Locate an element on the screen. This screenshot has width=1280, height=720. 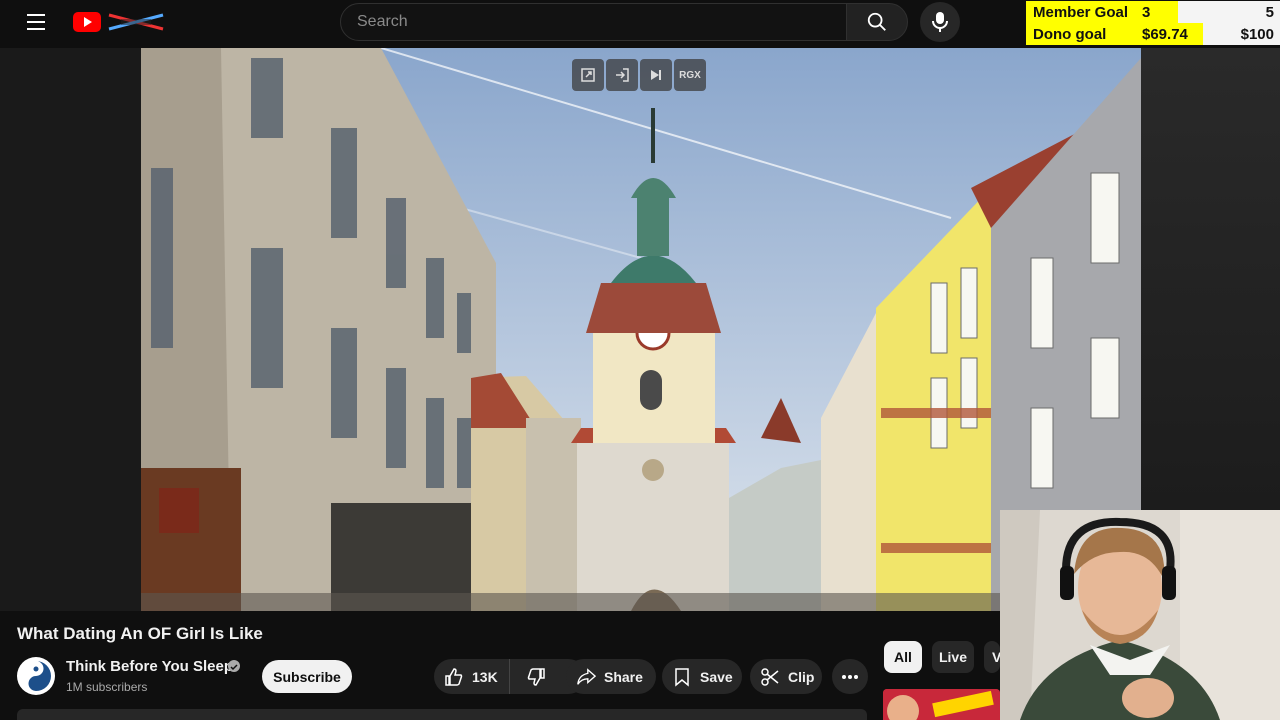
goal-label: Member Goal is located at coordinates (1081, 12).